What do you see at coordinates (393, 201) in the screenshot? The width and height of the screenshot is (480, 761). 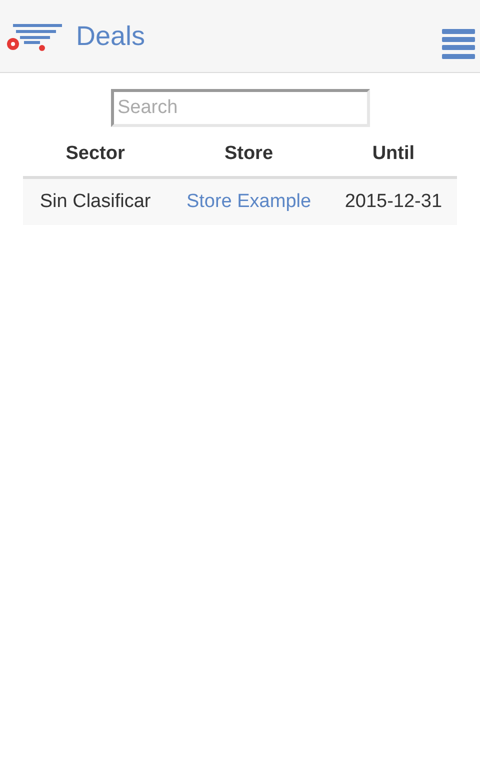 I see `table-cell: 2015-12-31` at bounding box center [393, 201].